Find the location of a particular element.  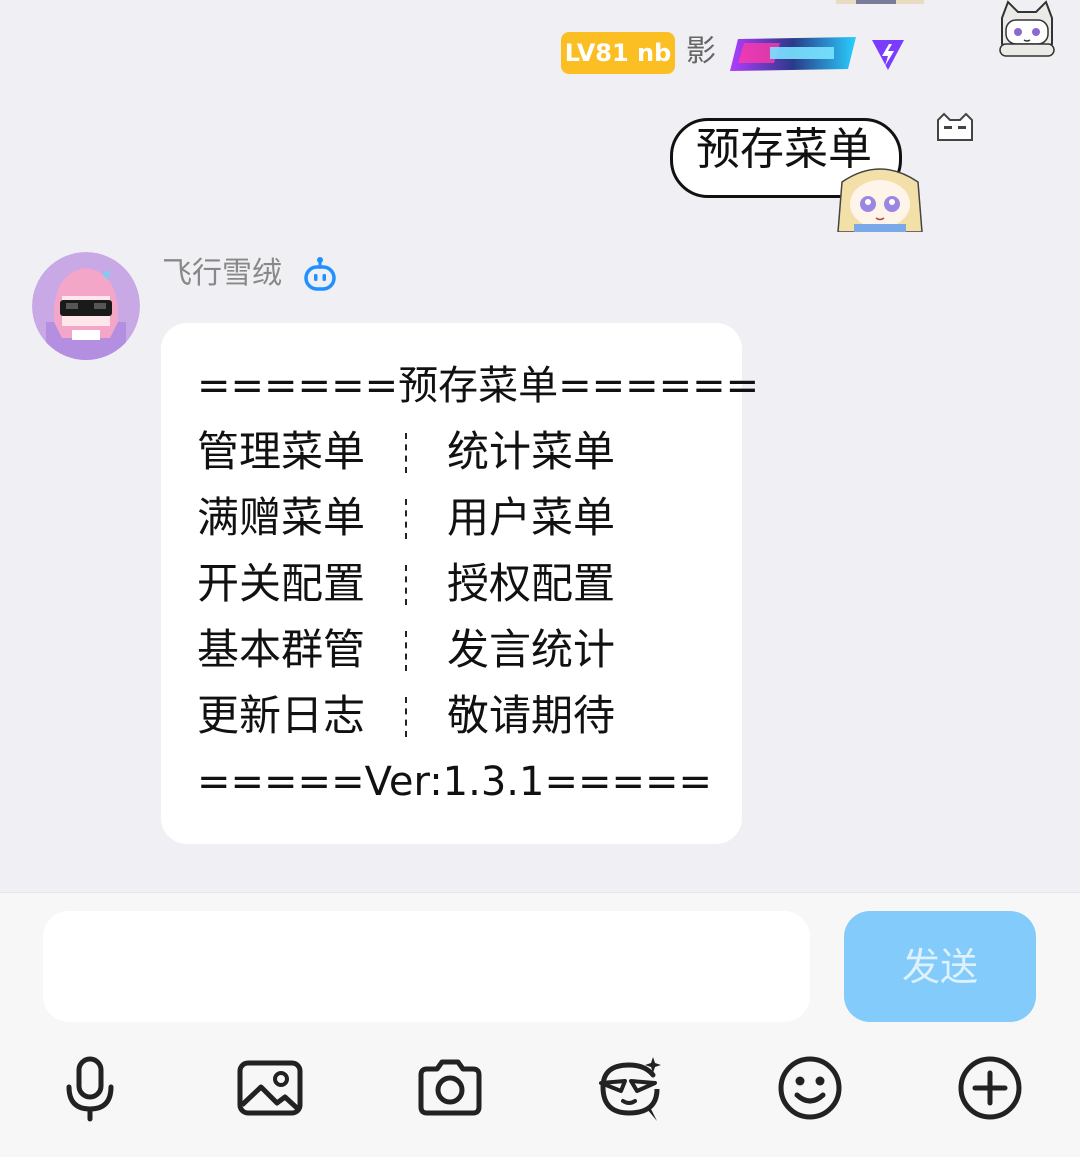

menu-item: 用户菜单 is located at coordinates (531, 517).